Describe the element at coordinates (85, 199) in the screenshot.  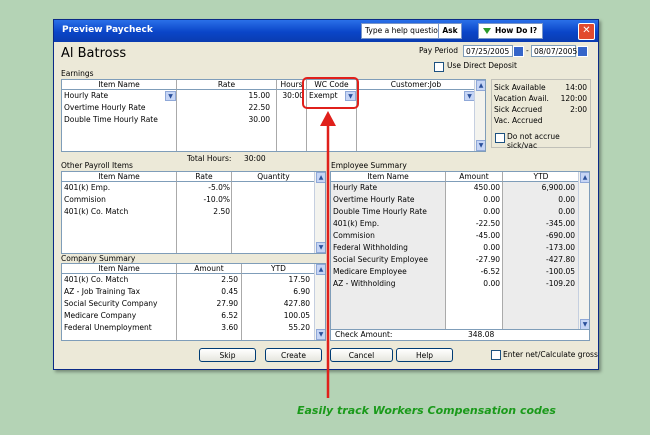
I see `payroll-item: Commision` at that location.